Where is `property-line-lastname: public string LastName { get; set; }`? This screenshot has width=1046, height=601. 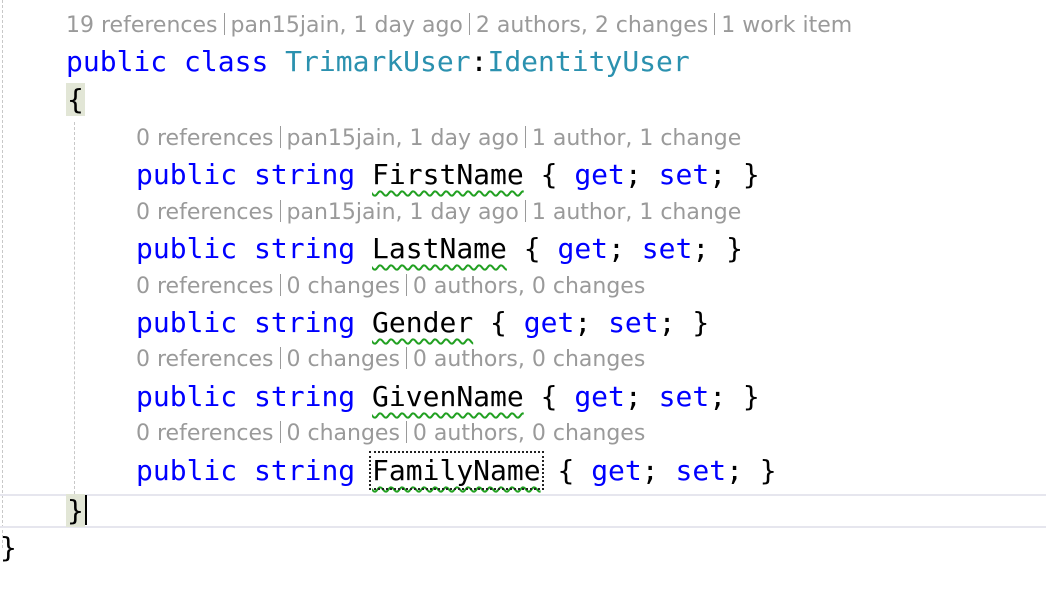 property-line-lastname: public string LastName { get; set; } is located at coordinates (439, 249).